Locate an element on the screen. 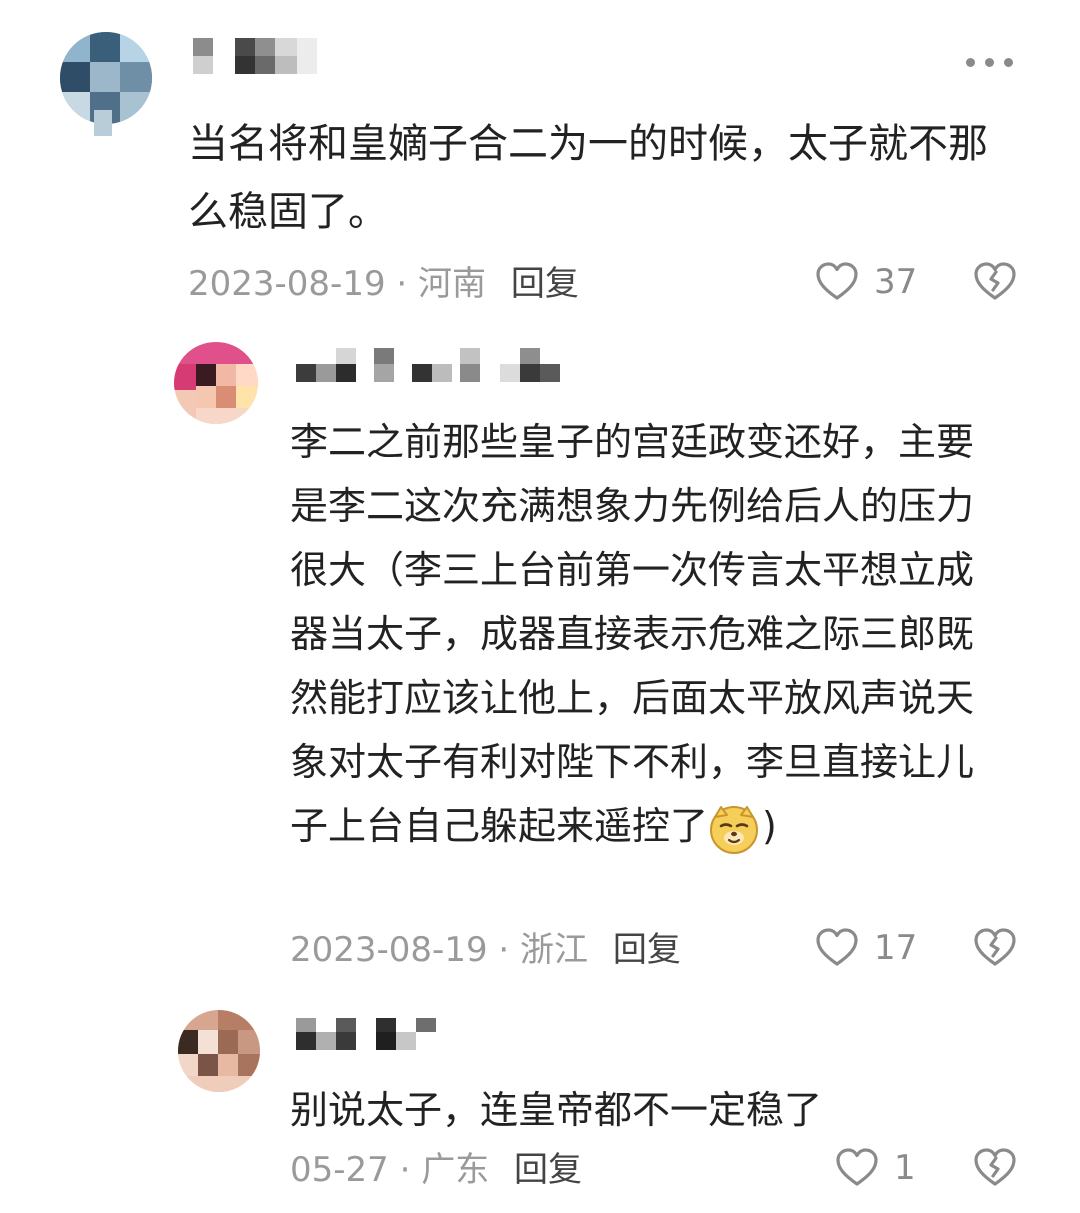 The image size is (1080, 1213). like-count: 17 is located at coordinates (896, 948).